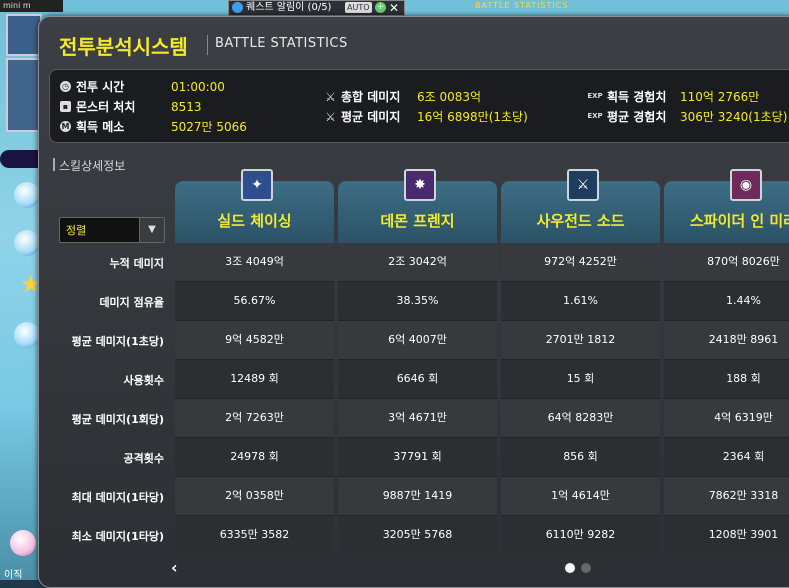  What do you see at coordinates (580, 496) in the screenshot?
I see `stat-cell: 1억 4614만` at bounding box center [580, 496].